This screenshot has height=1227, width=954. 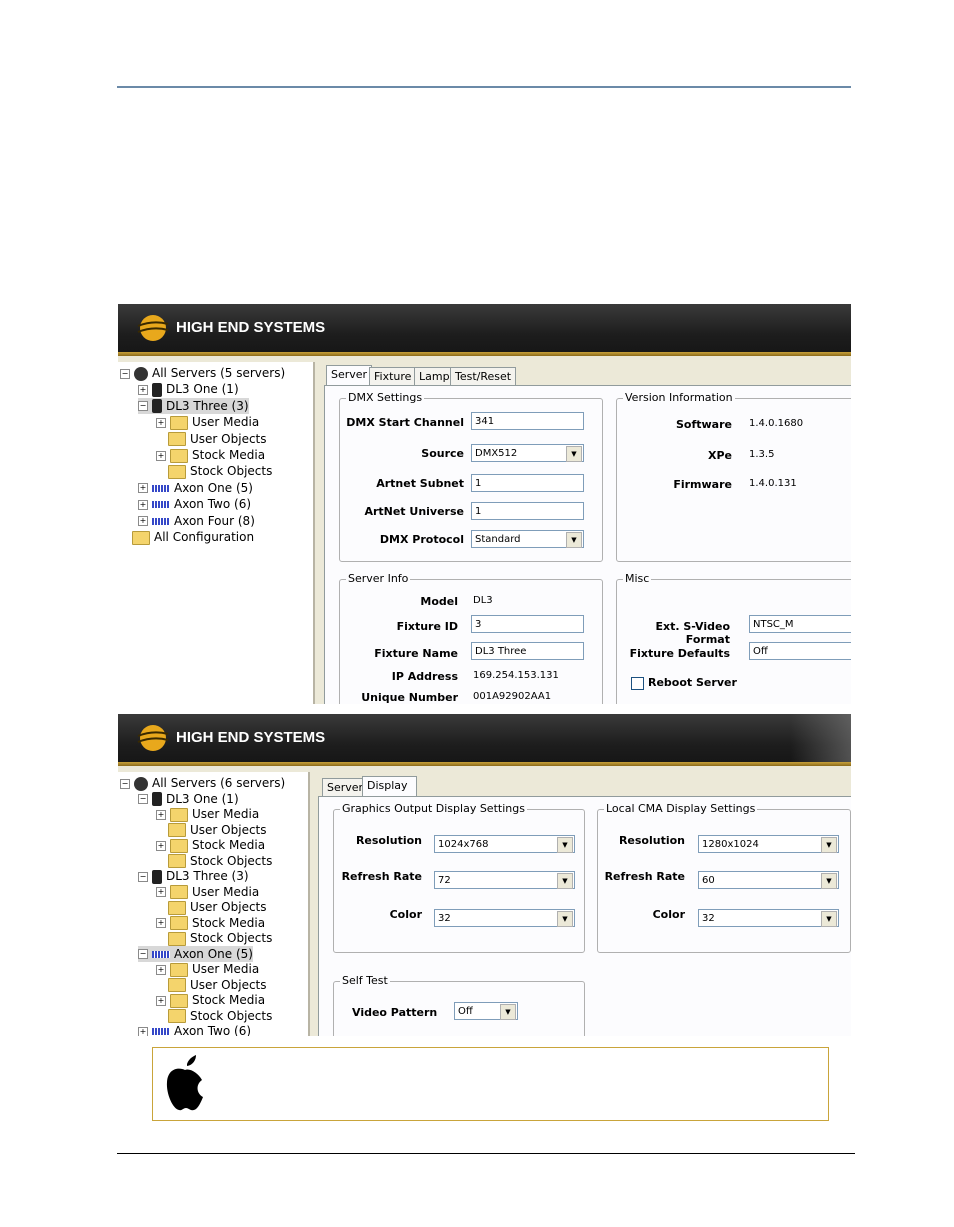 I want to click on firmware-label: Firmware, so click(x=702, y=484).